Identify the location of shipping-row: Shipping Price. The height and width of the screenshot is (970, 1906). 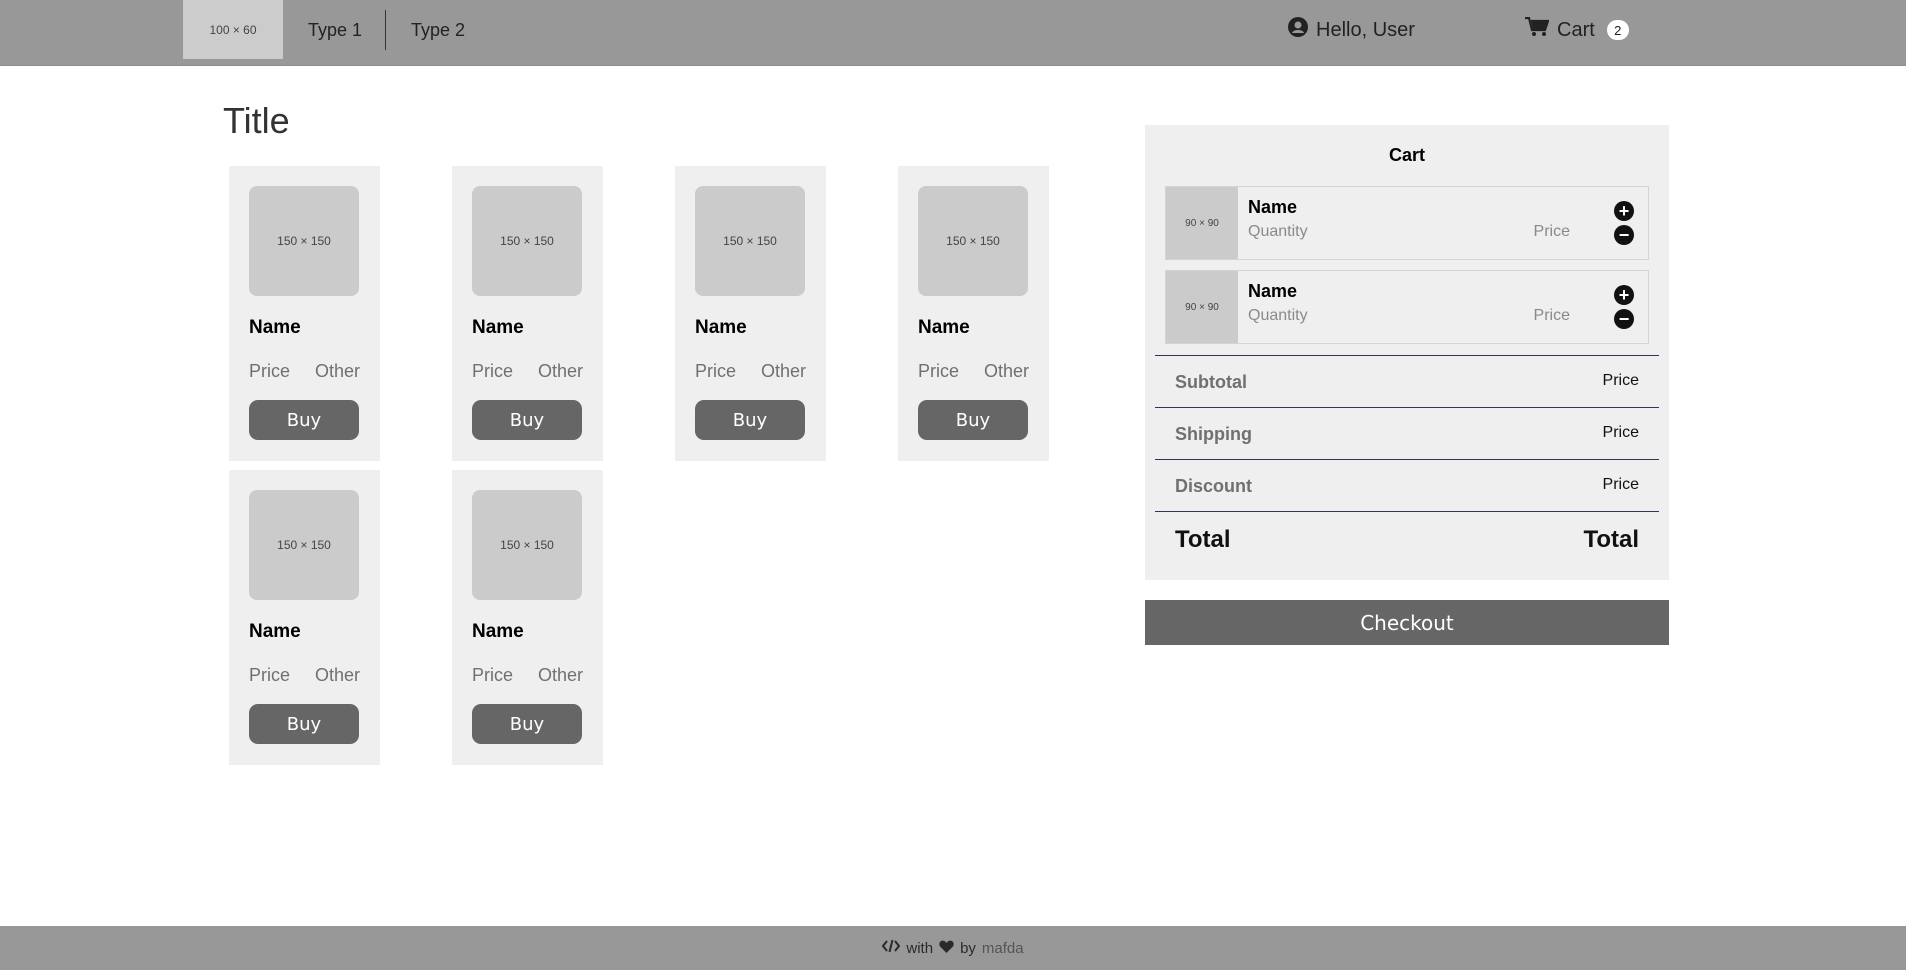
(1407, 433).